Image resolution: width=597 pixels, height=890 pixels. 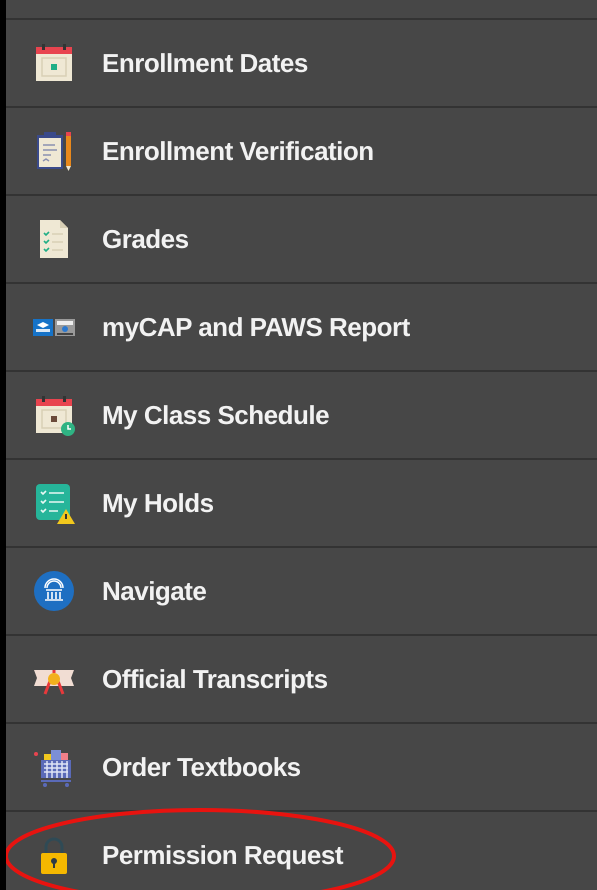 What do you see at coordinates (158, 503) in the screenshot?
I see `menu-item-label: My Holds` at bounding box center [158, 503].